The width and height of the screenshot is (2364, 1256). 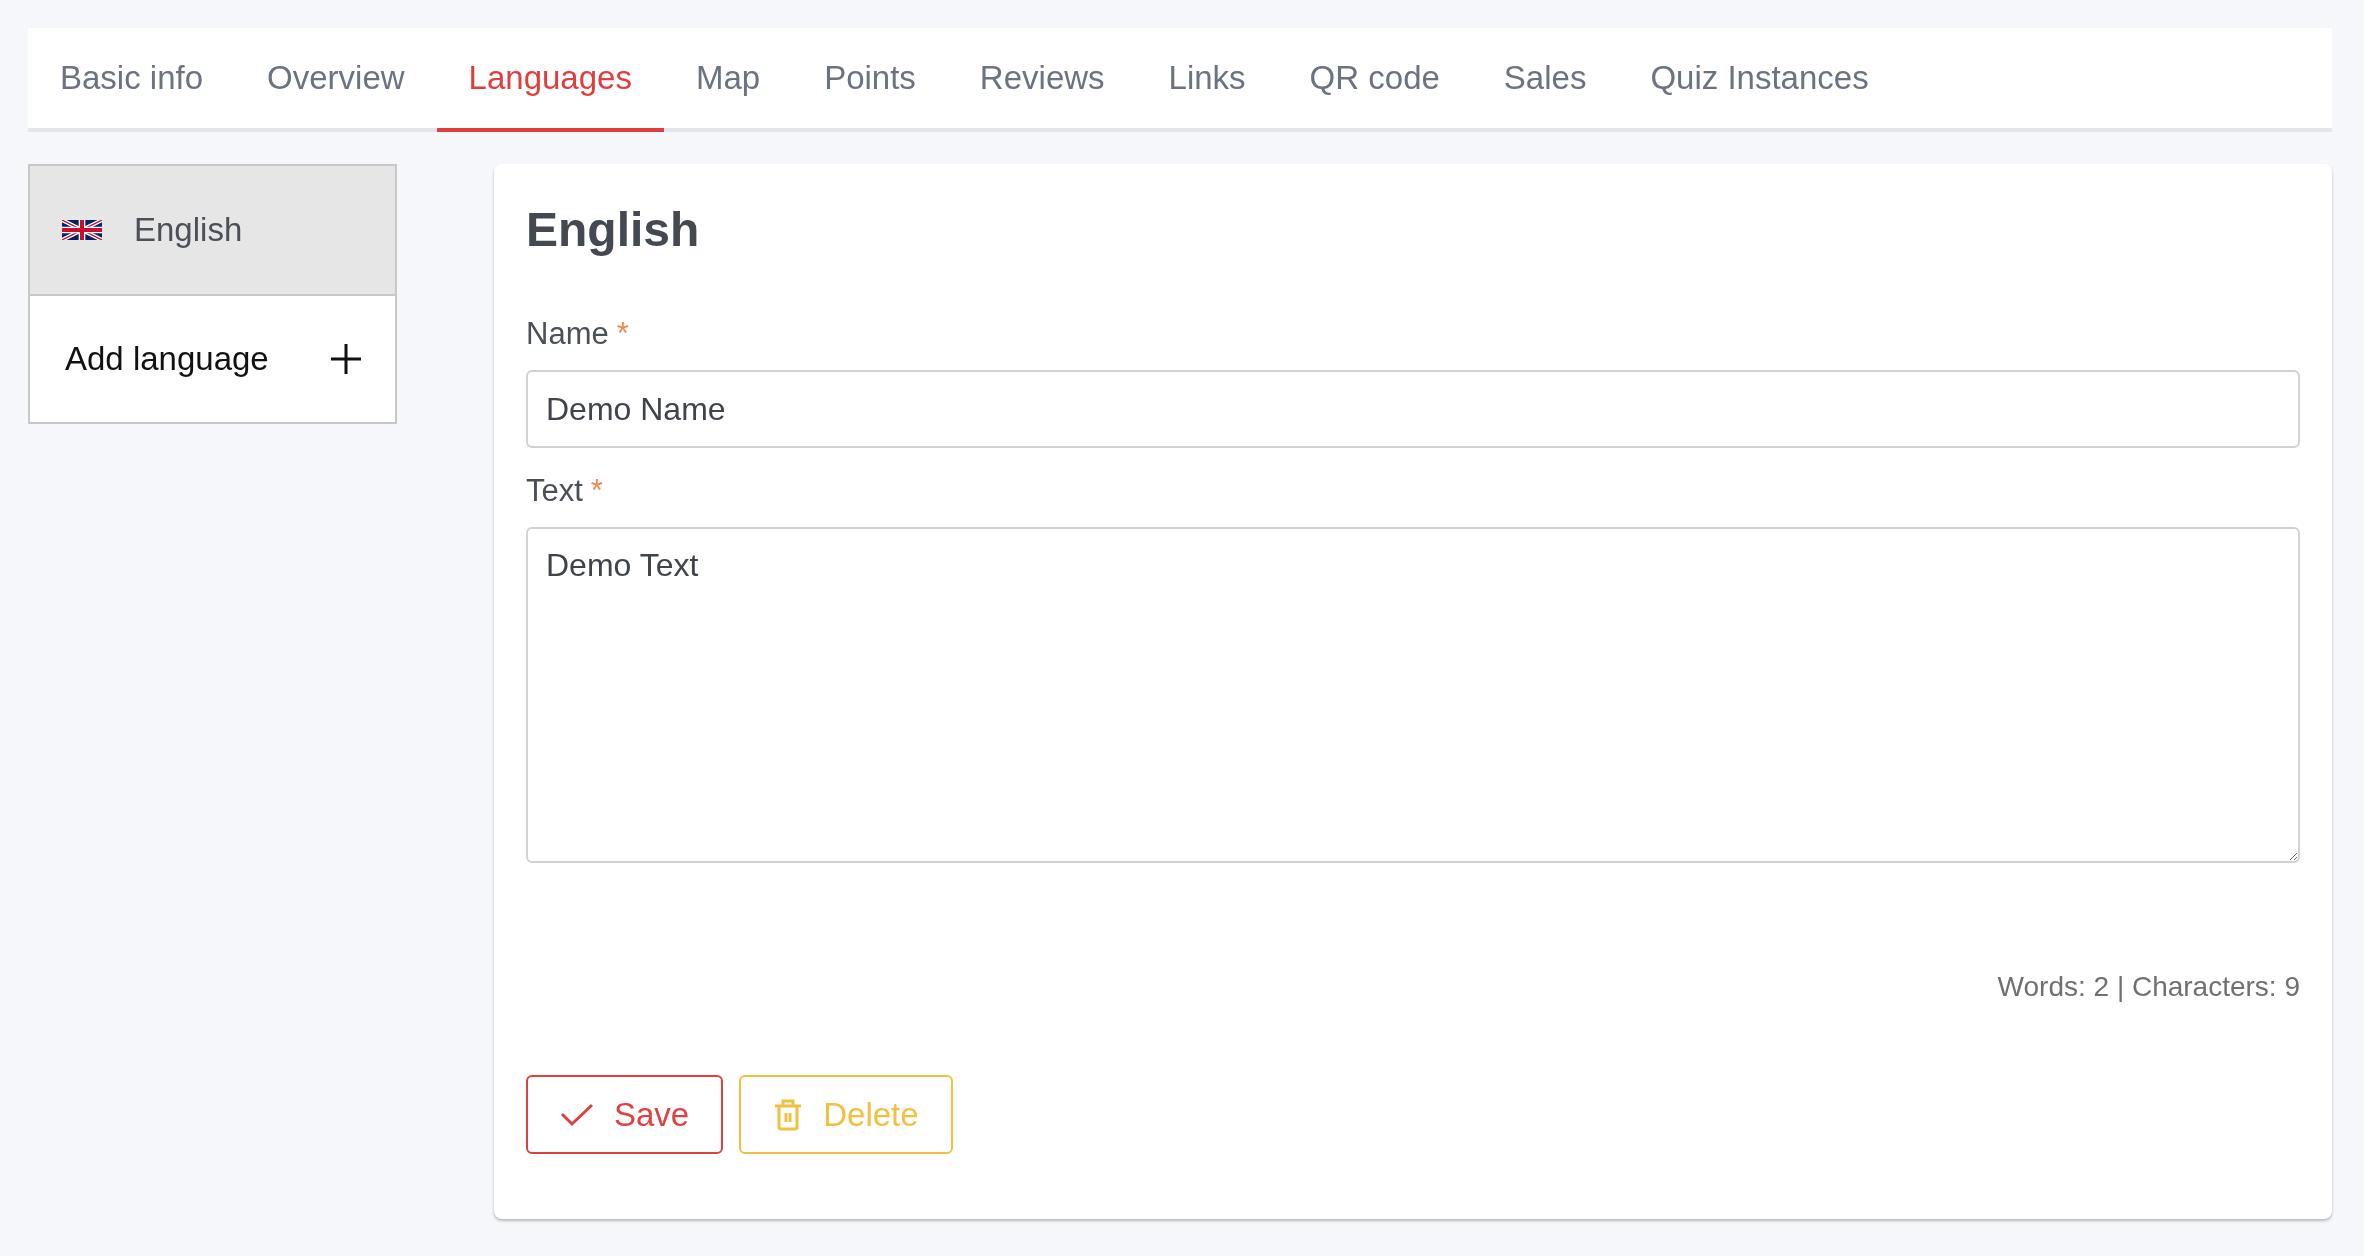 What do you see at coordinates (577, 1114) in the screenshot?
I see `check-icon` at bounding box center [577, 1114].